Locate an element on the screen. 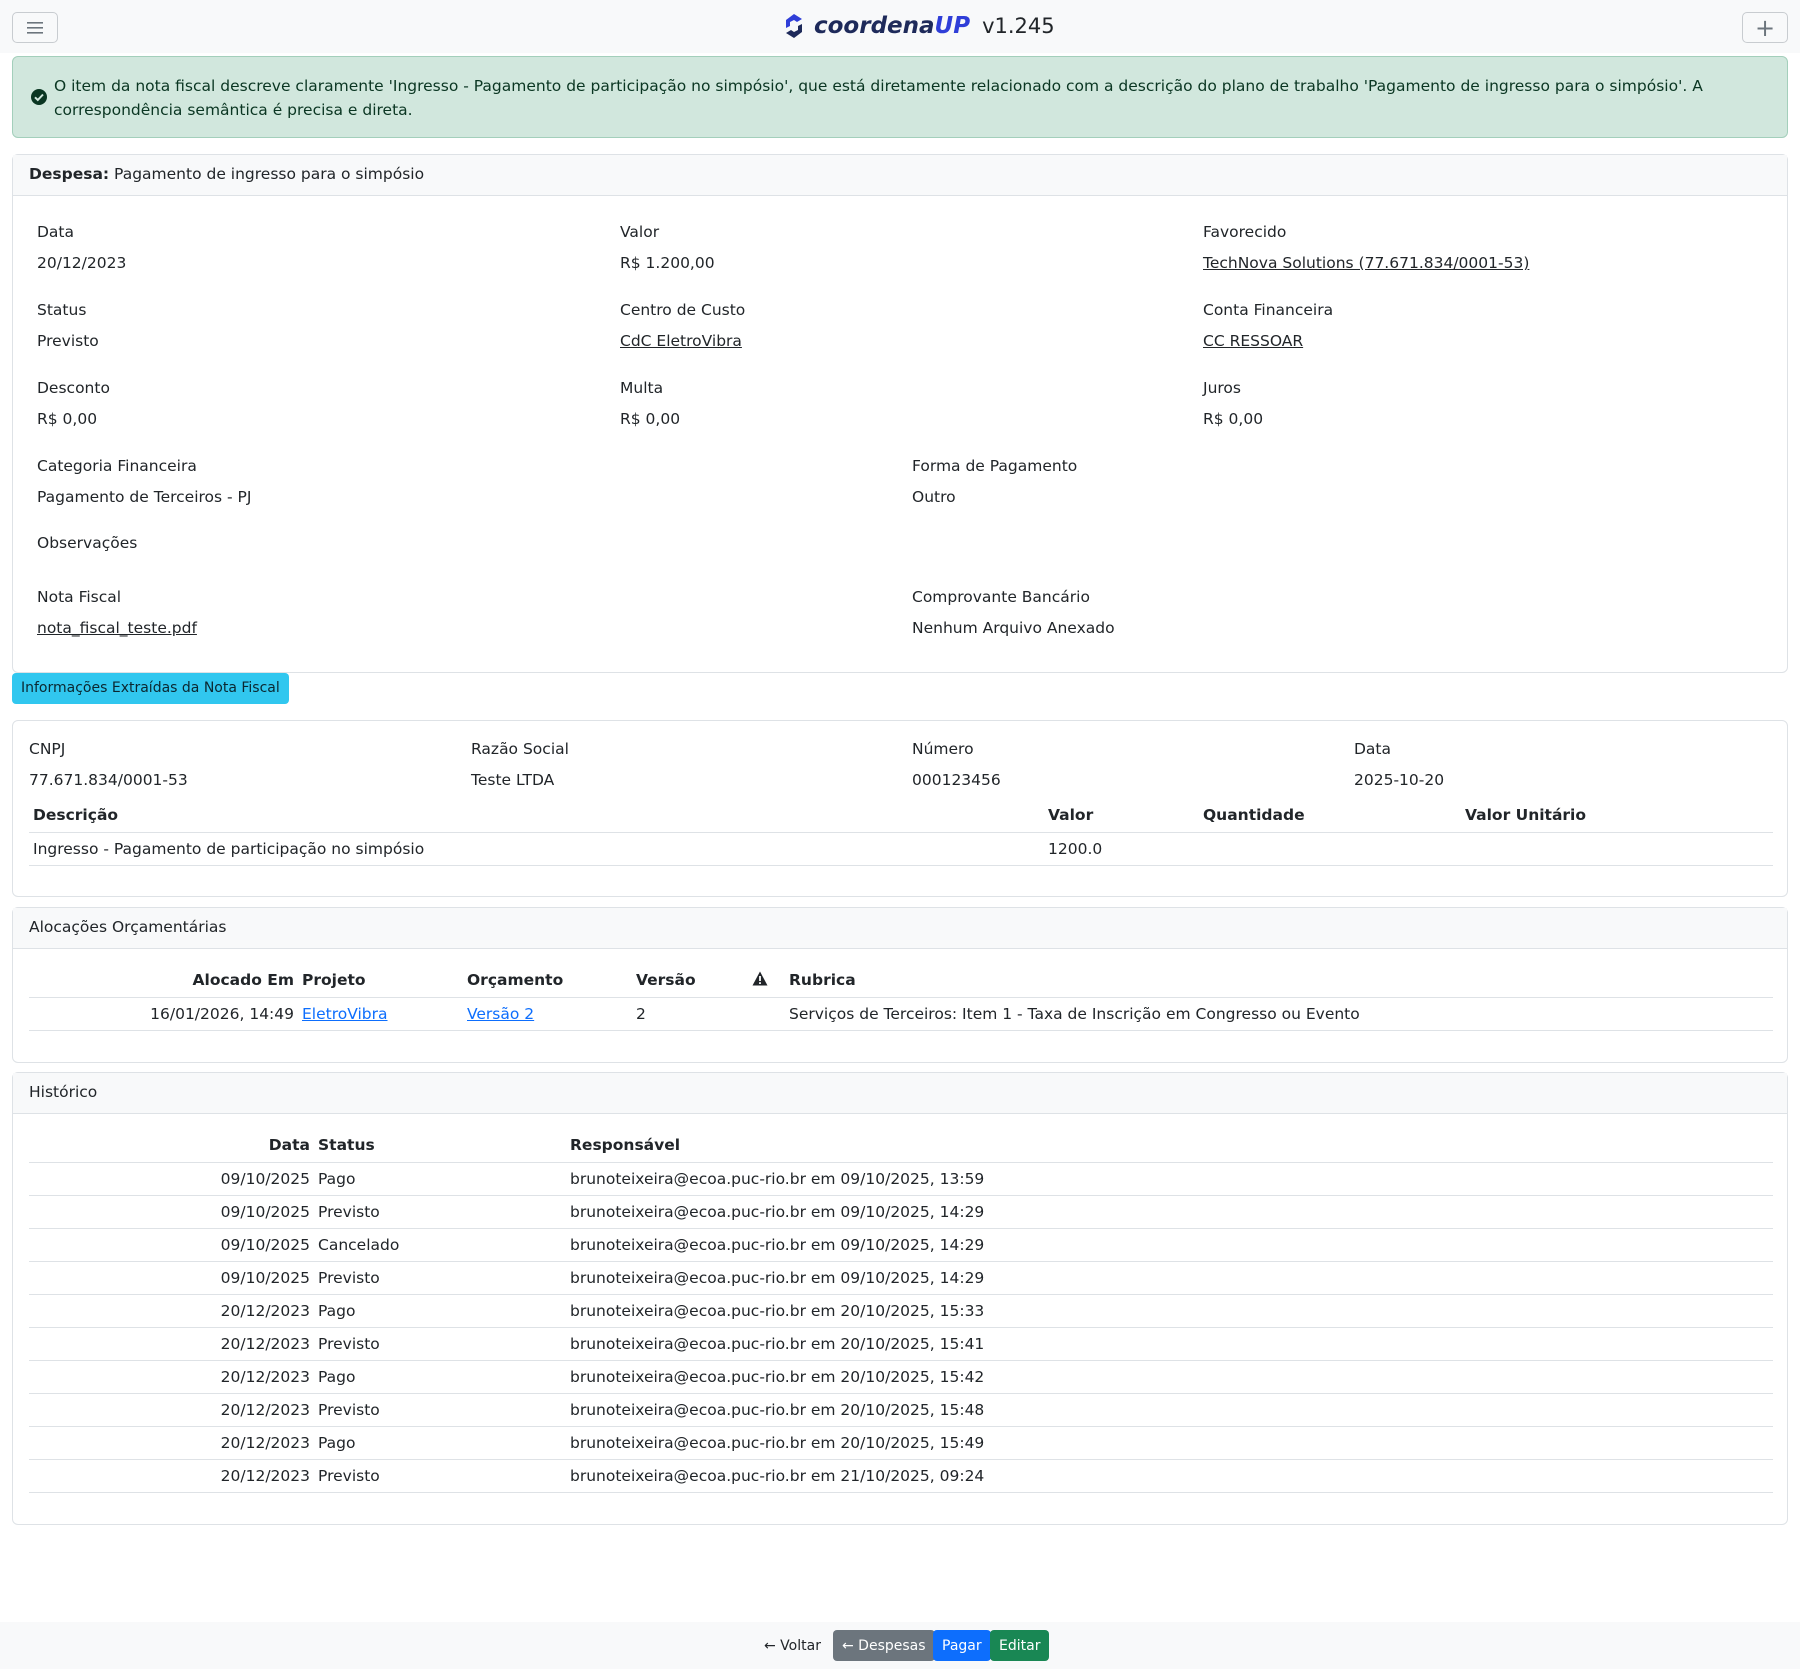 The image size is (1800, 1669). cell-warning is located at coordinates (766, 1014).